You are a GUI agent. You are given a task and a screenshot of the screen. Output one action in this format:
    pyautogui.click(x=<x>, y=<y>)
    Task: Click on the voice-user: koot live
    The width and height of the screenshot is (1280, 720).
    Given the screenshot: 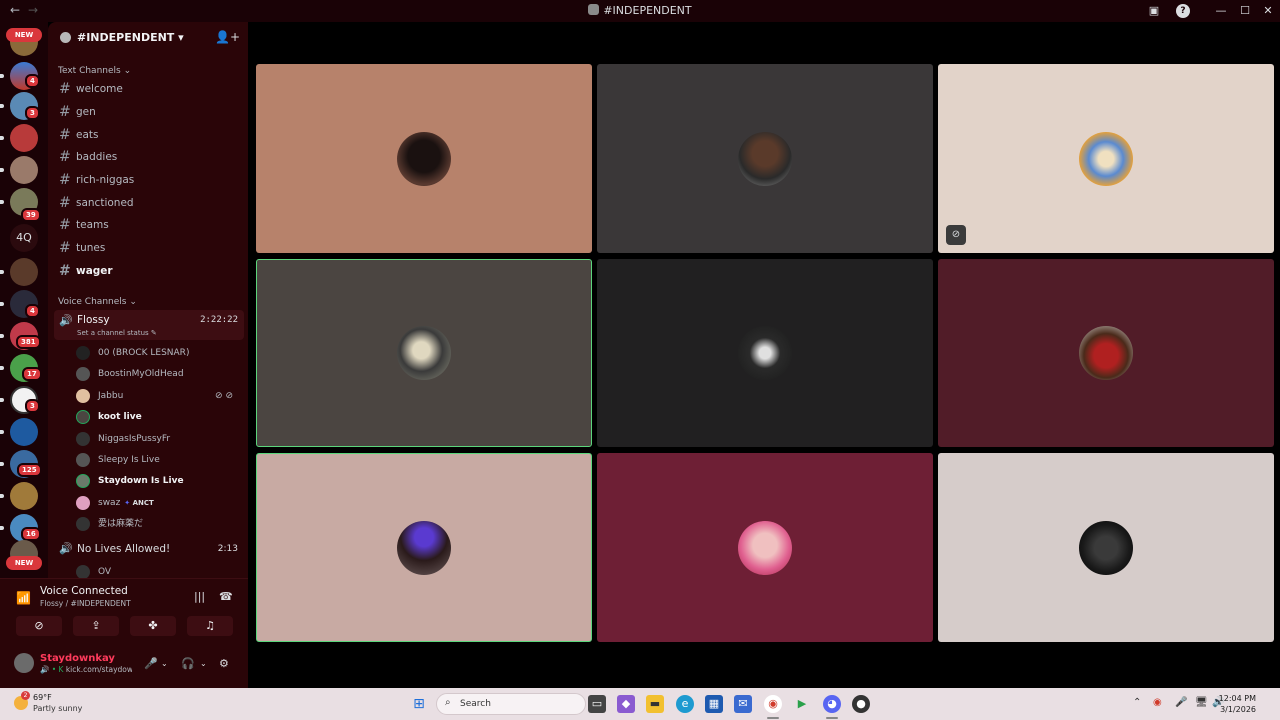 What is the action you would take?
    pyautogui.click(x=158, y=417)
    